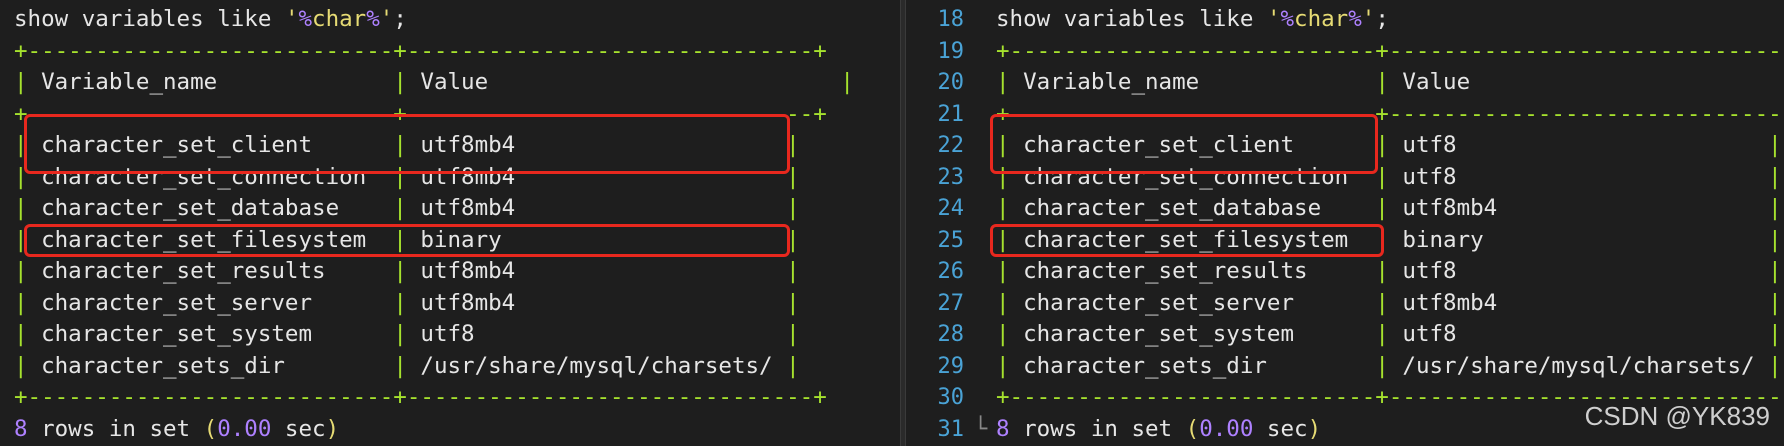  Describe the element at coordinates (951, 19) in the screenshot. I see `line-number: 18` at that location.